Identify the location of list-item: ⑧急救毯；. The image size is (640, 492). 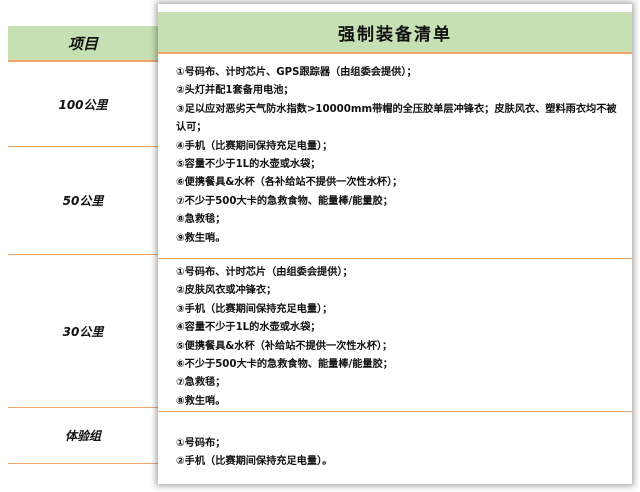
(201, 220).